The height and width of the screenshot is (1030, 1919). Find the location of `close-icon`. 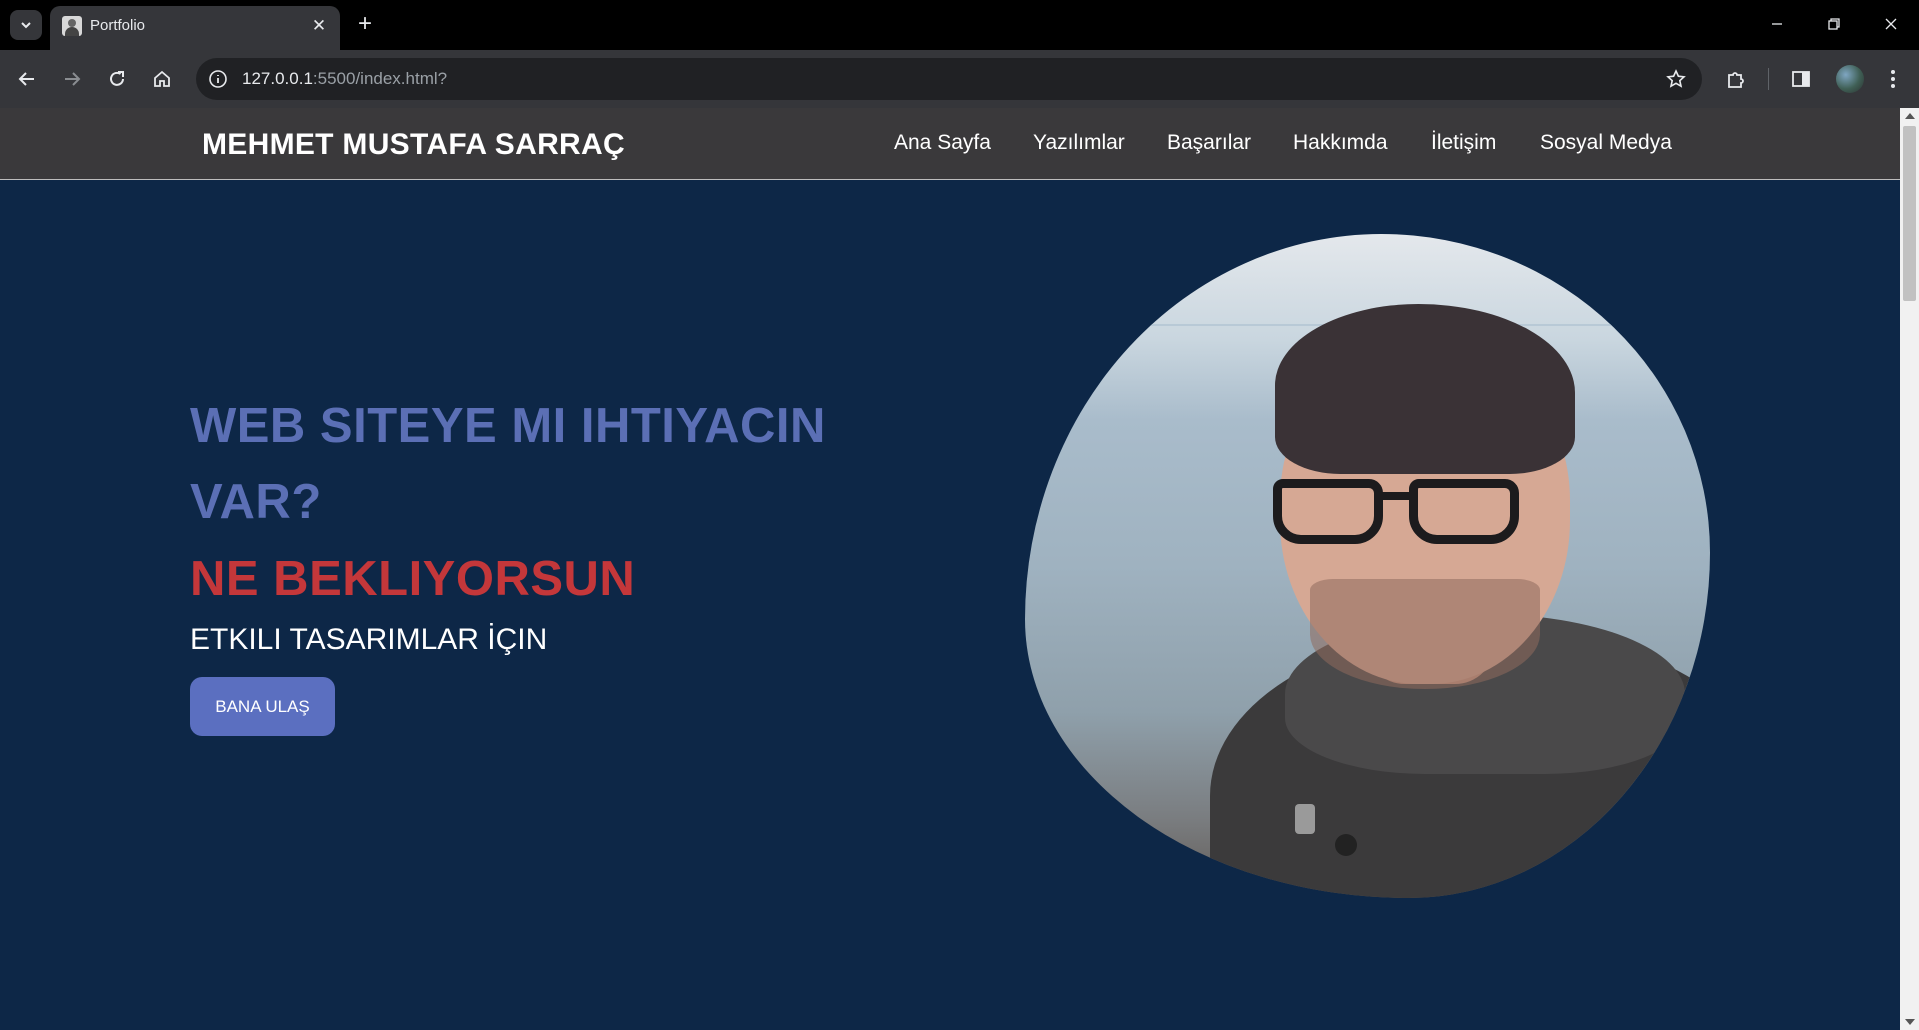

close-icon is located at coordinates (1891, 24).